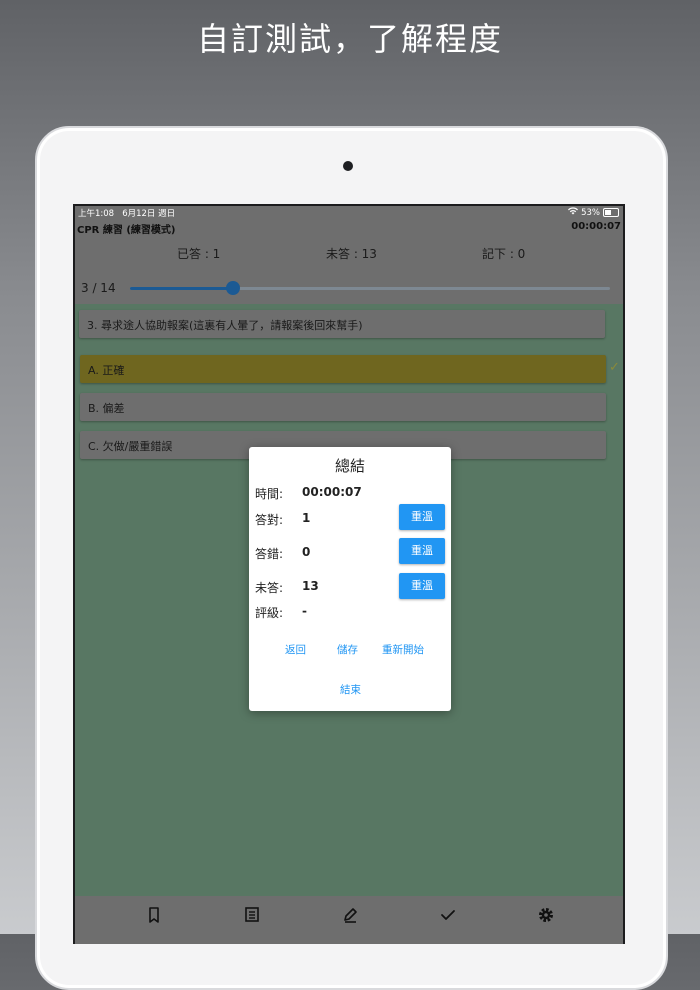  What do you see at coordinates (349, 213) in the screenshot?
I see `status-bar: 上午1:08 6月12日 週日 53%` at bounding box center [349, 213].